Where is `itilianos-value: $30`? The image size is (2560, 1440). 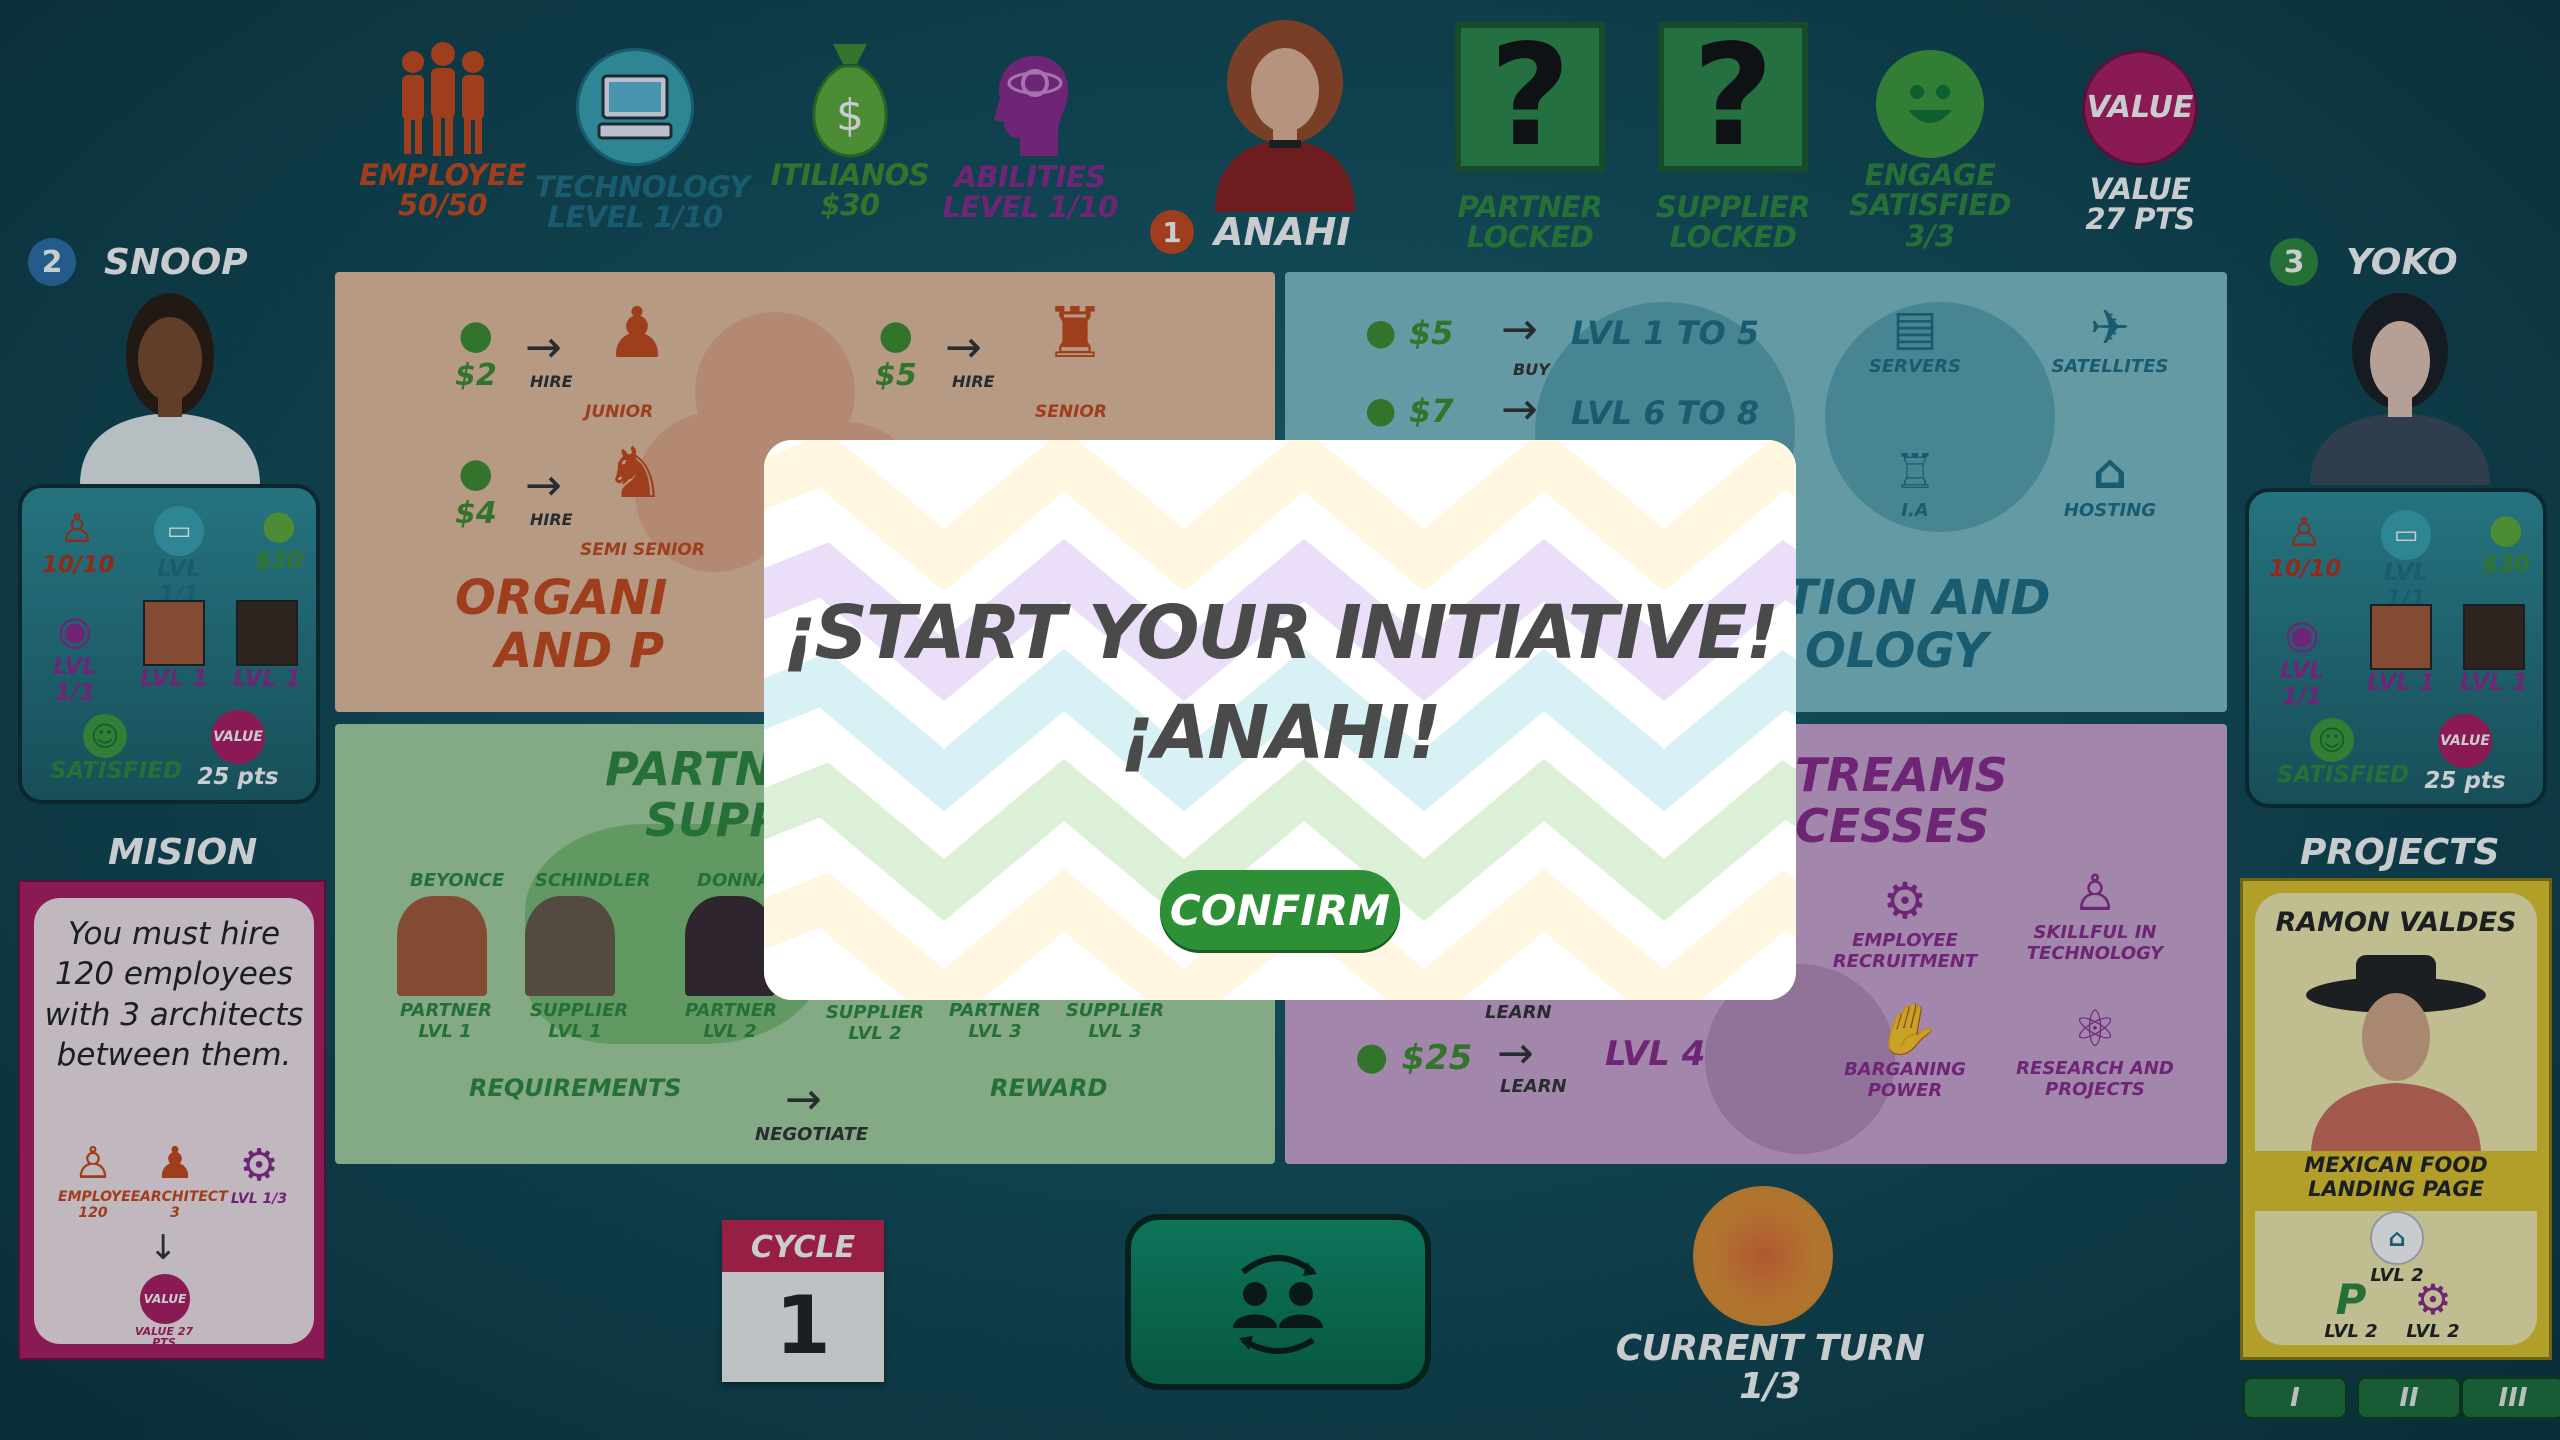 itilianos-value: $30 is located at coordinates (850, 205).